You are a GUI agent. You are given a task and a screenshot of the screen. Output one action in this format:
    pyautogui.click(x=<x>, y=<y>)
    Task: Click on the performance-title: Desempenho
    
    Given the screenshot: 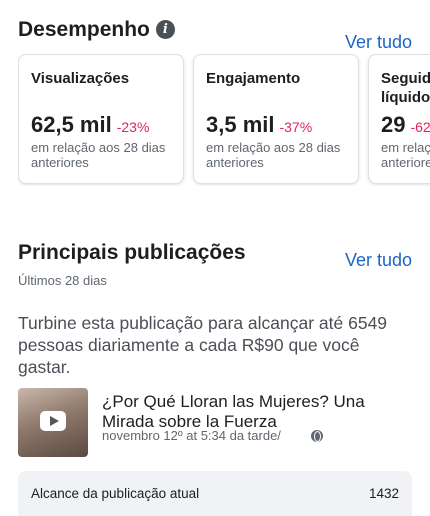 What is the action you would take?
    pyautogui.click(x=84, y=29)
    